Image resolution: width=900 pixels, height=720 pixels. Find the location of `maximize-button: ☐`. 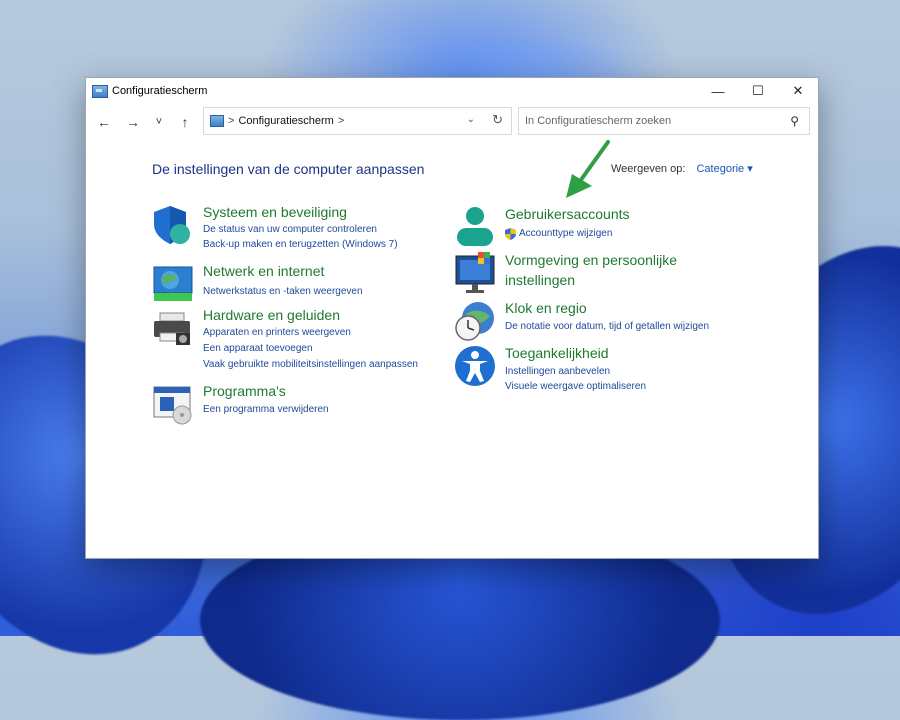

maximize-button: ☐ is located at coordinates (758, 91).